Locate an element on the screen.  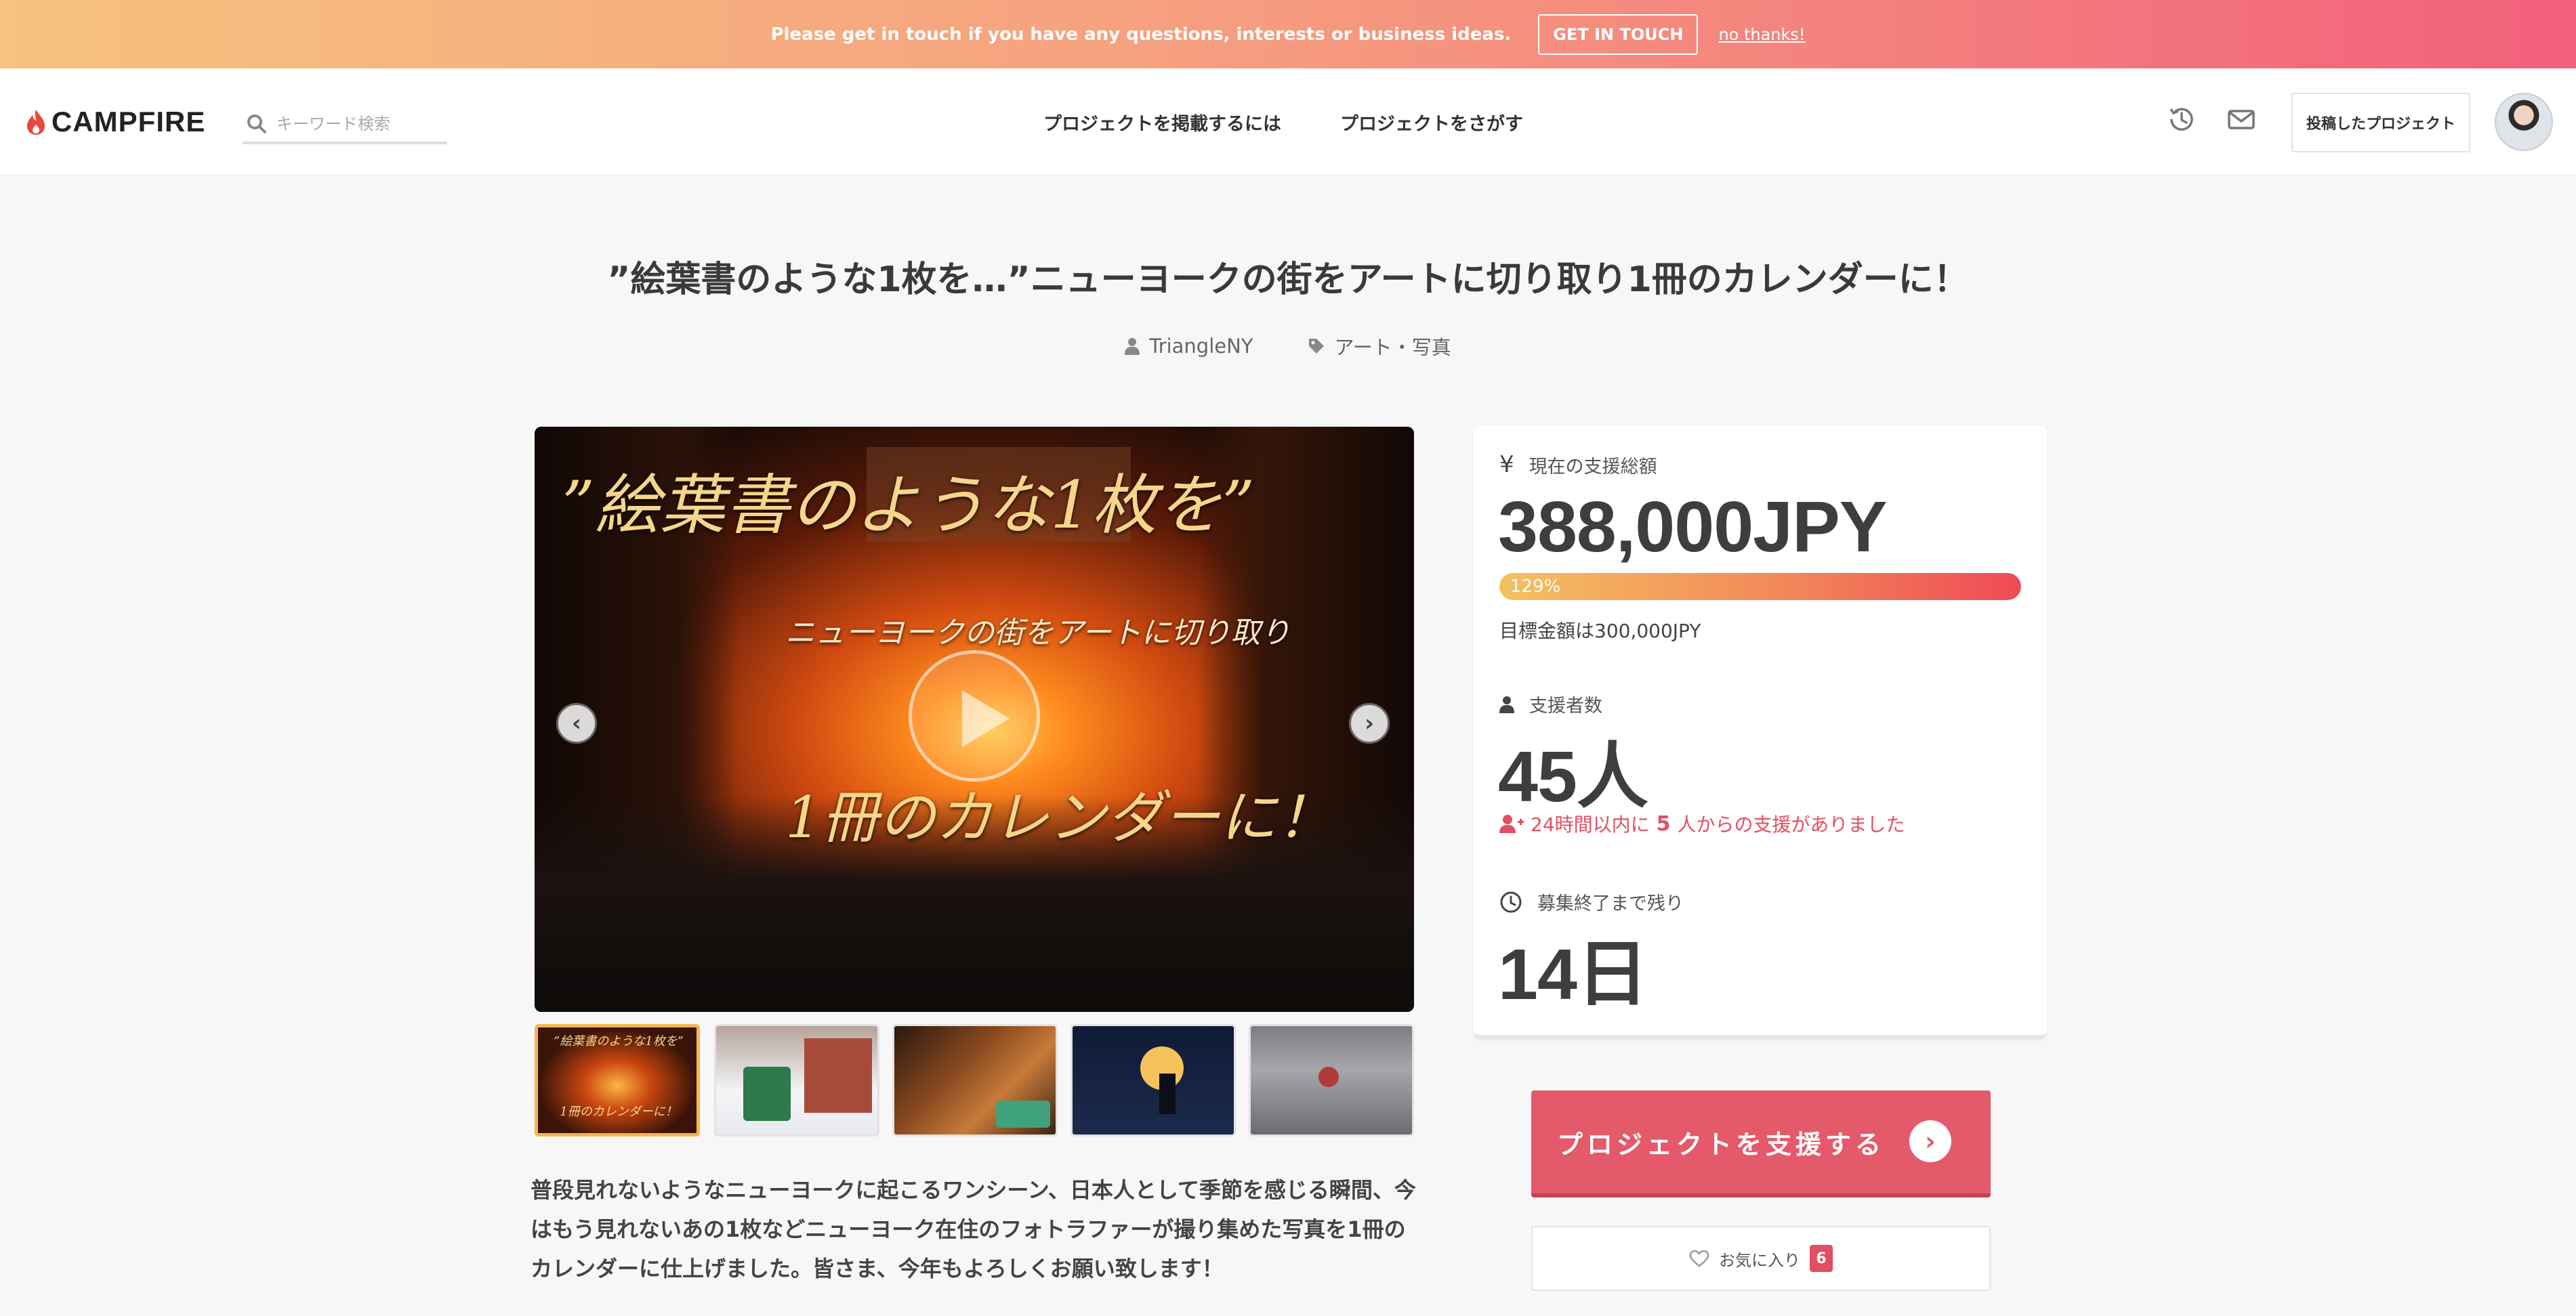
search-box is located at coordinates (345, 125).